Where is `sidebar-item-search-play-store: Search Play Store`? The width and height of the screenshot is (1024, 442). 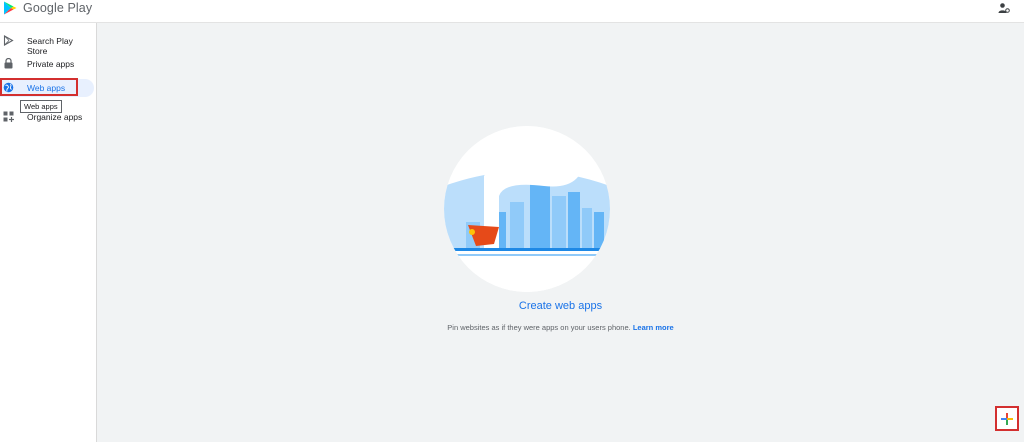
sidebar-item-search-play-store: Search Play Store is located at coordinates (47, 44).